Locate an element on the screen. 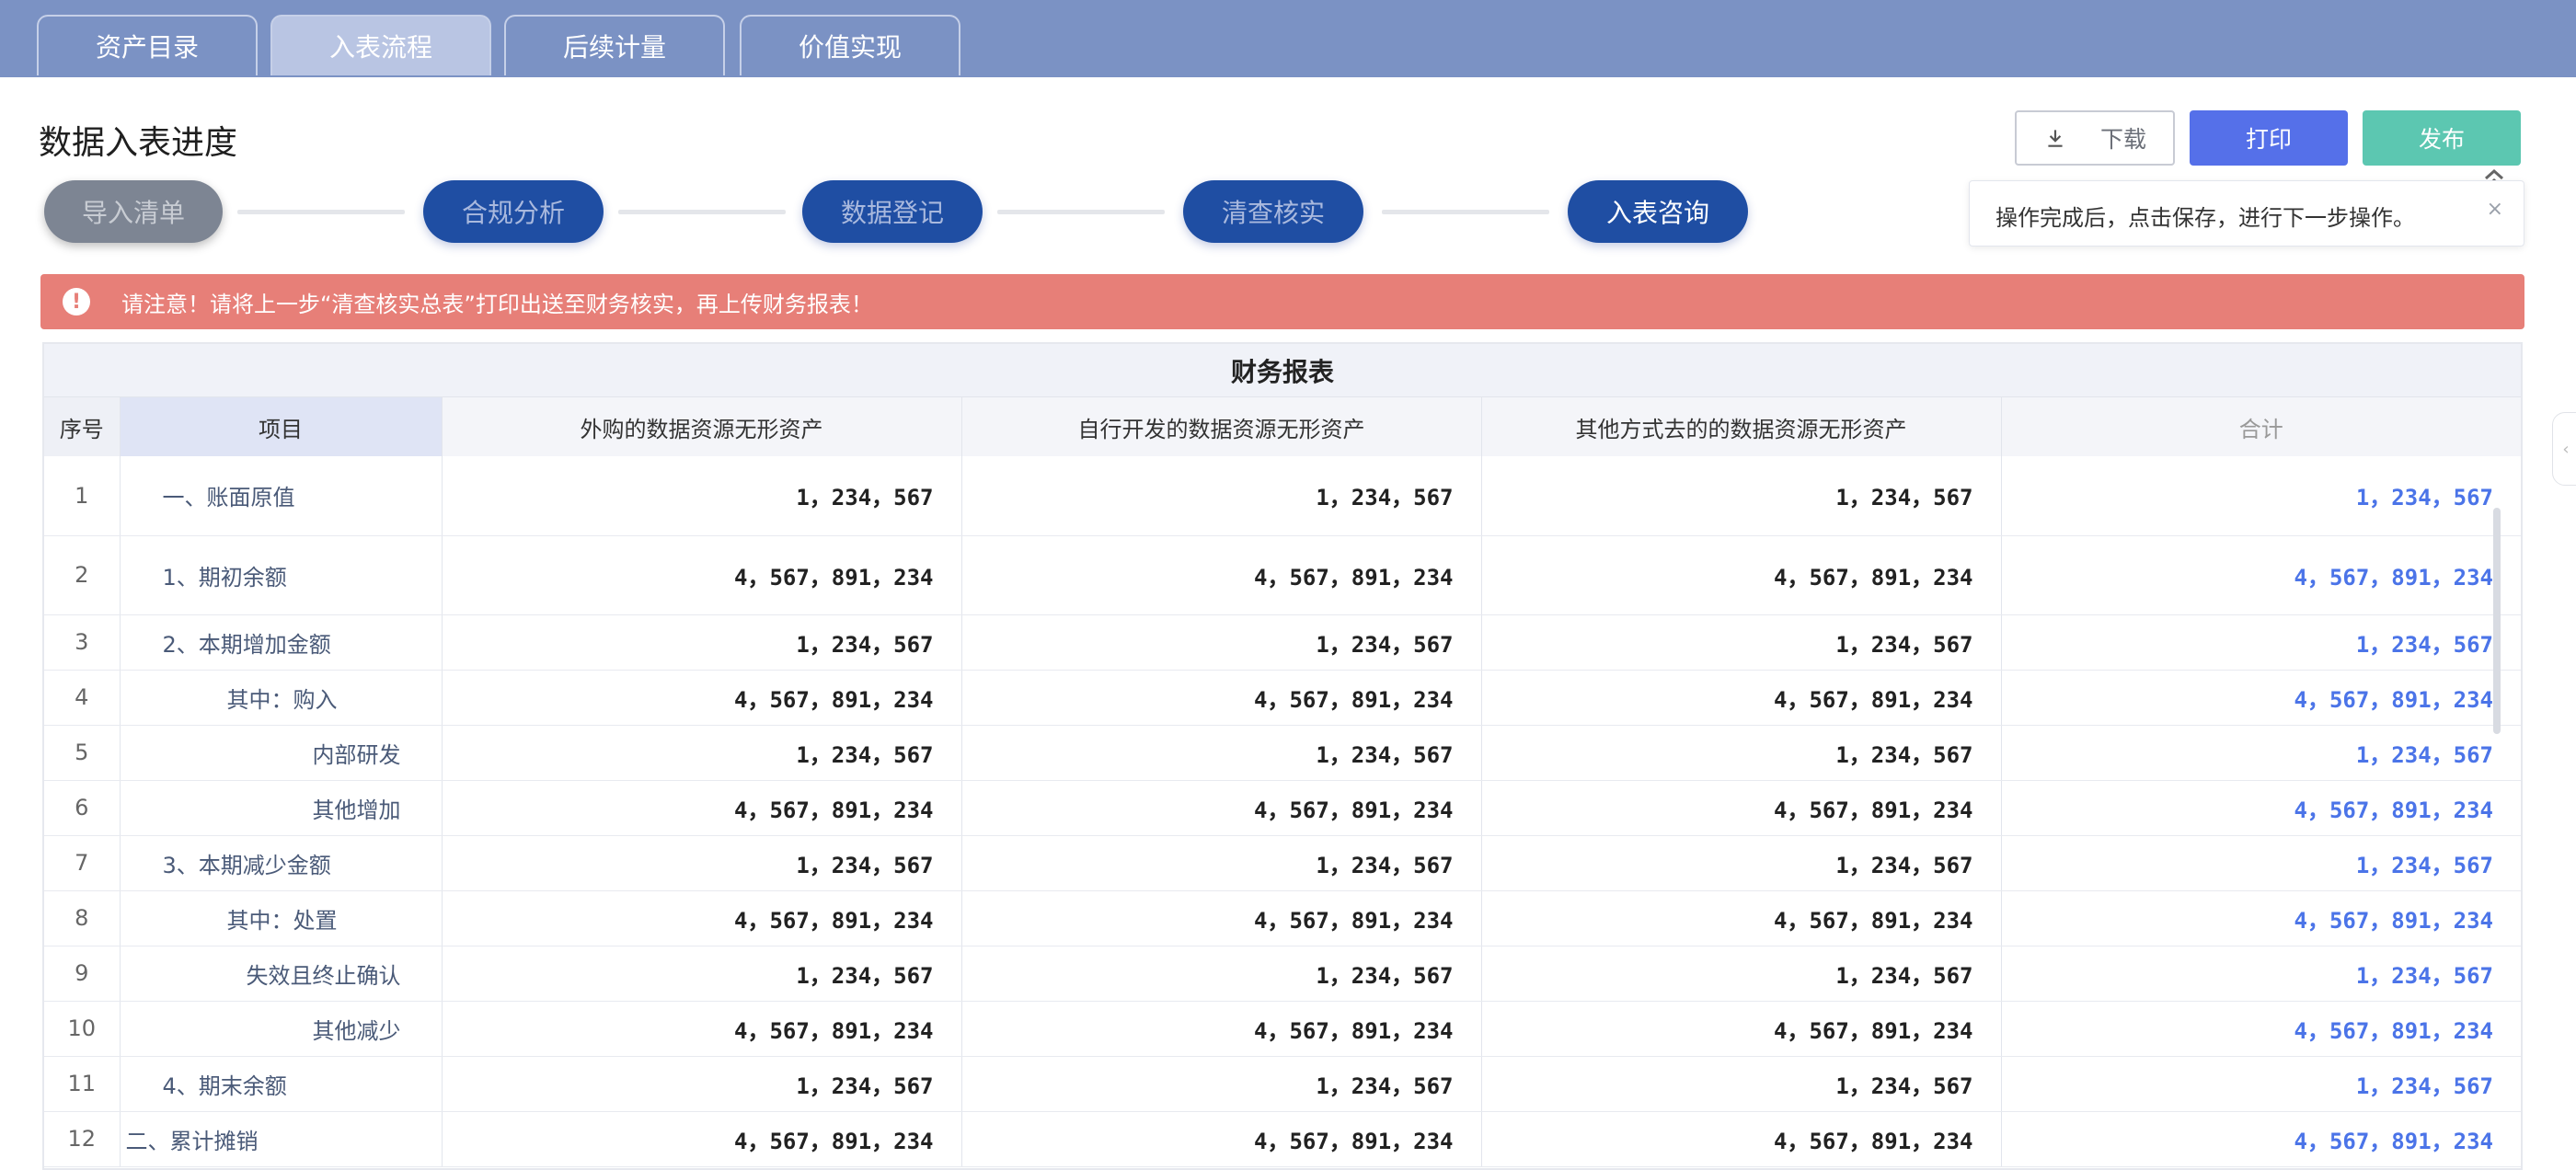 The width and height of the screenshot is (2576, 1170). row-item: 1、期初余额 is located at coordinates (281, 575).